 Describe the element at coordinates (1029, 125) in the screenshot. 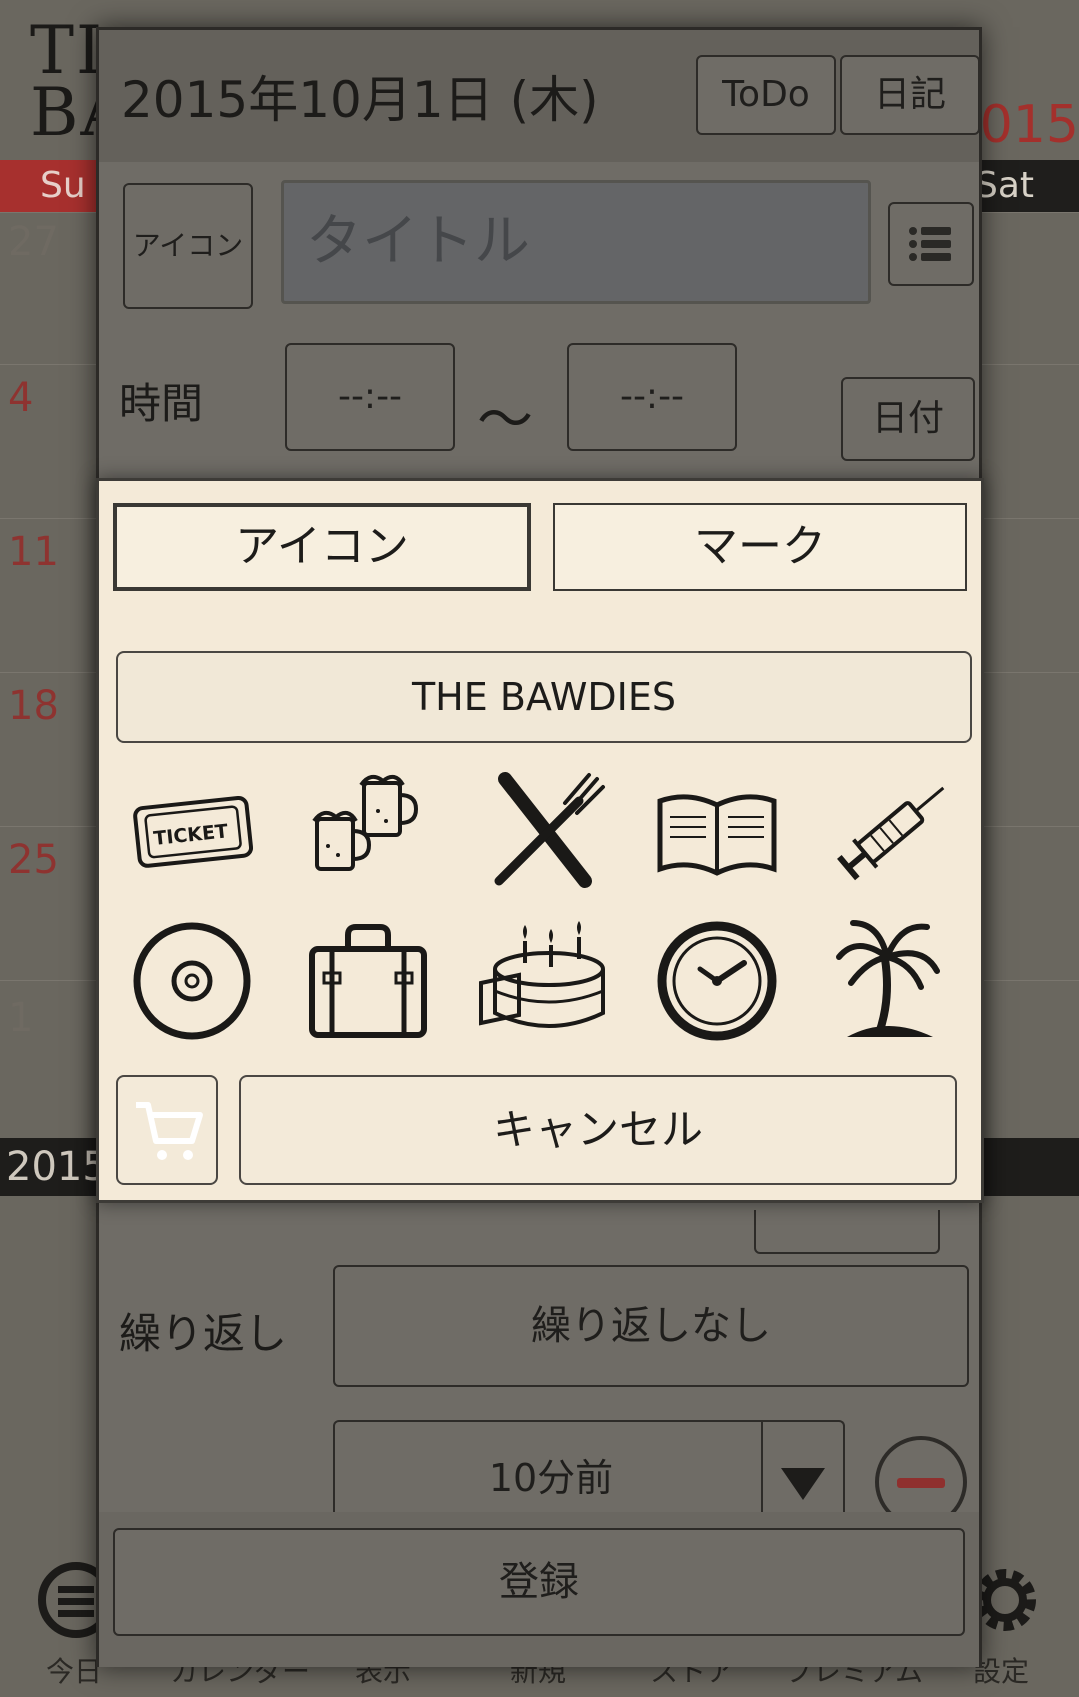

I see `calendar-year: 015` at that location.